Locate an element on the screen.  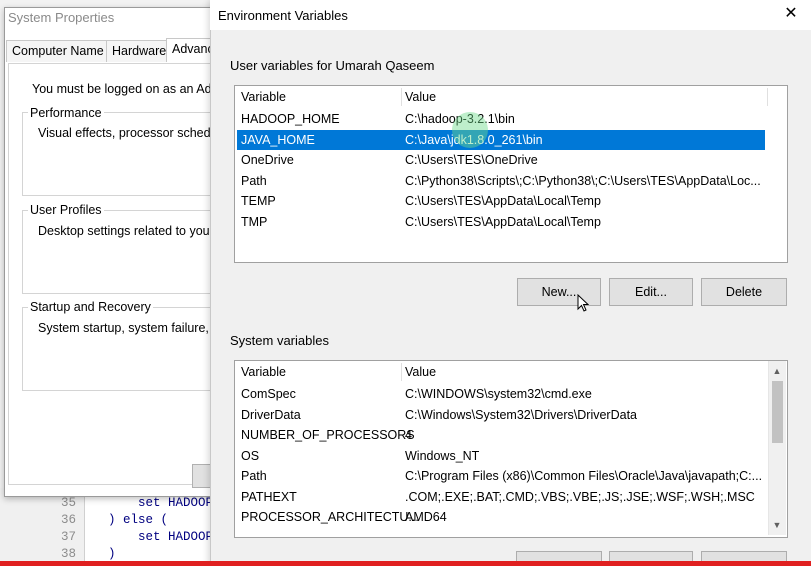
user-variable-row: TEMP C:\Users\TES\AppData\Local\Temp is located at coordinates (501, 201).